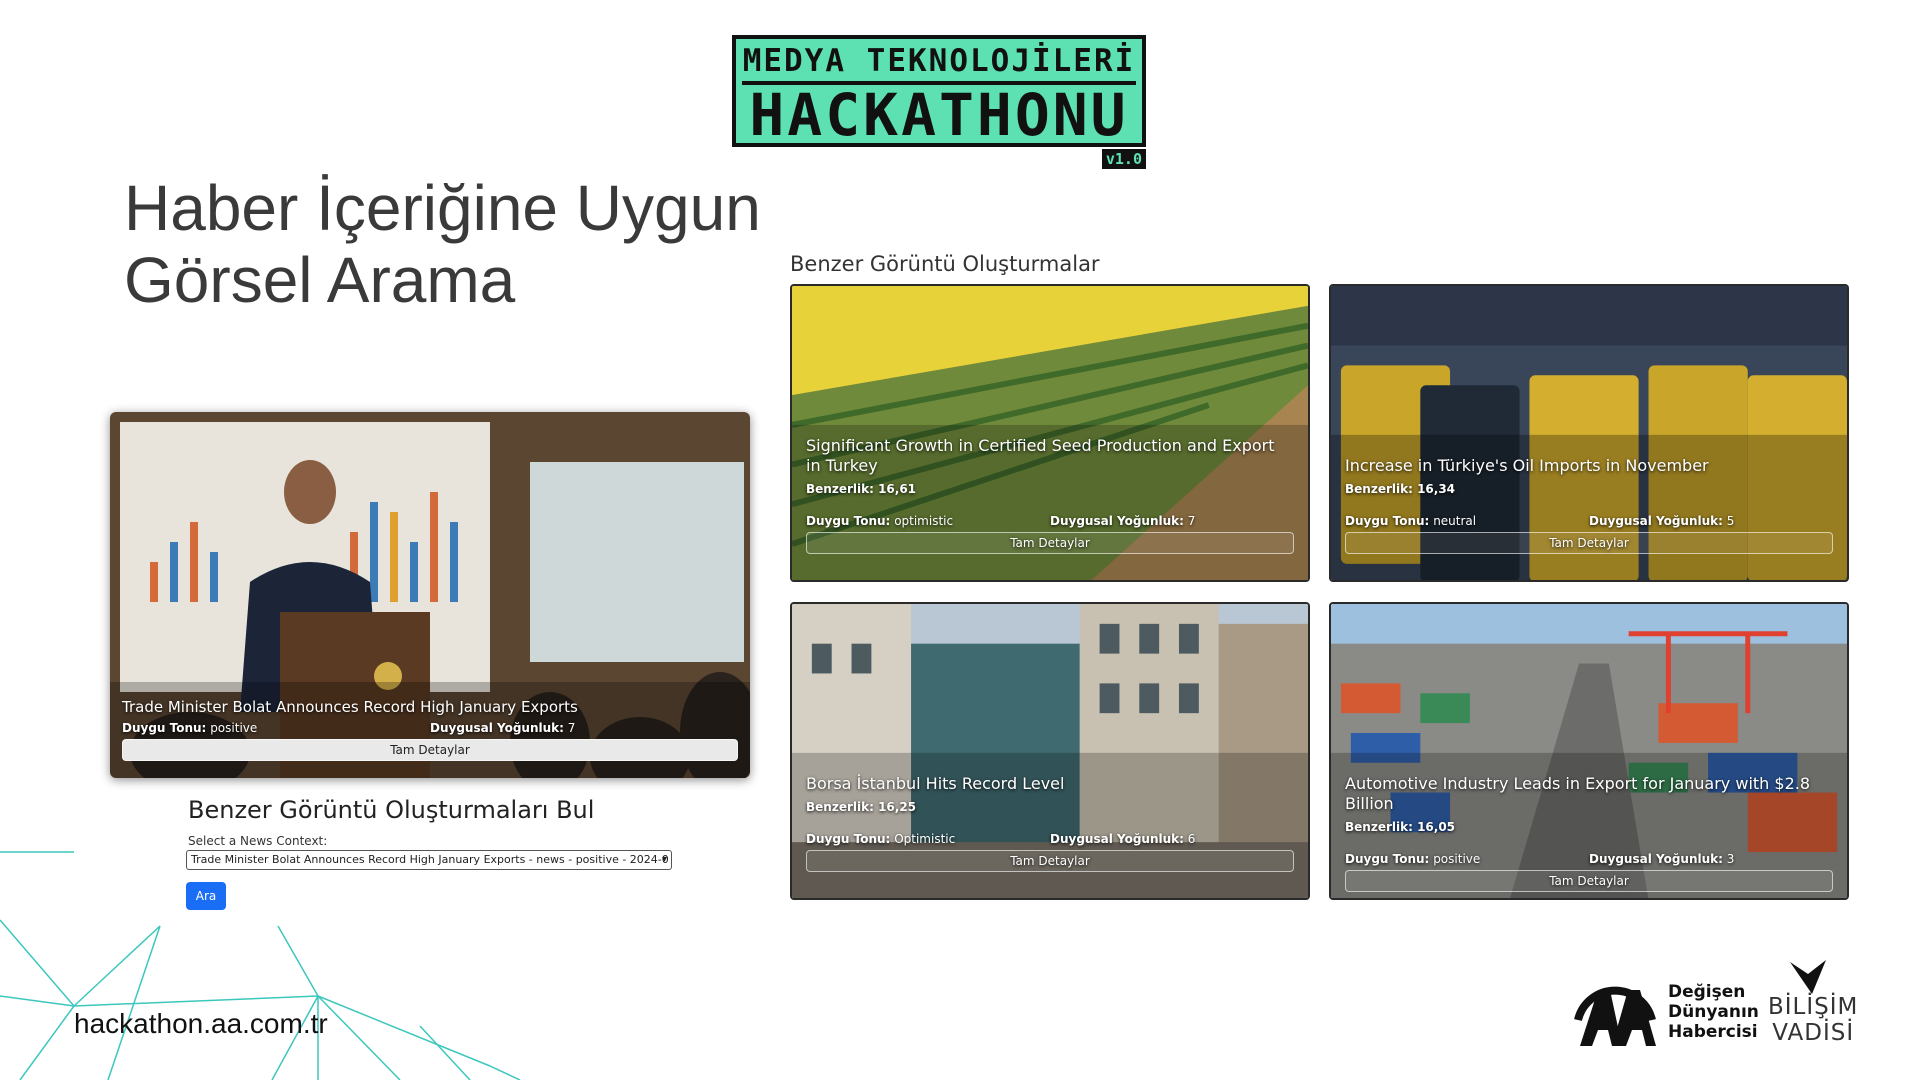 This screenshot has height=1080, width=1920. What do you see at coordinates (201, 1023) in the screenshot?
I see `site-url: hackathon.aa.com.tr` at bounding box center [201, 1023].